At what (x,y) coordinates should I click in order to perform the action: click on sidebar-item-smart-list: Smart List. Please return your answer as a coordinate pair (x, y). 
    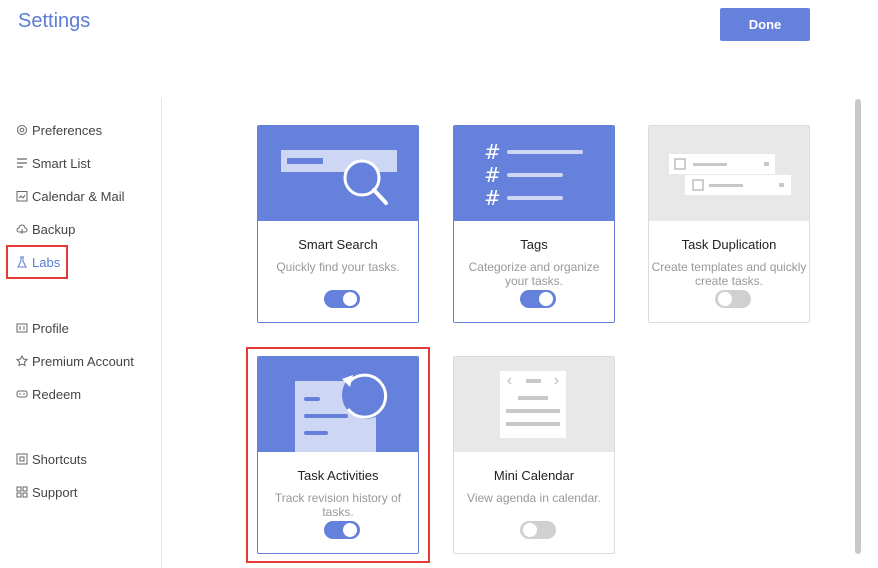
    Looking at the image, I should click on (53, 163).